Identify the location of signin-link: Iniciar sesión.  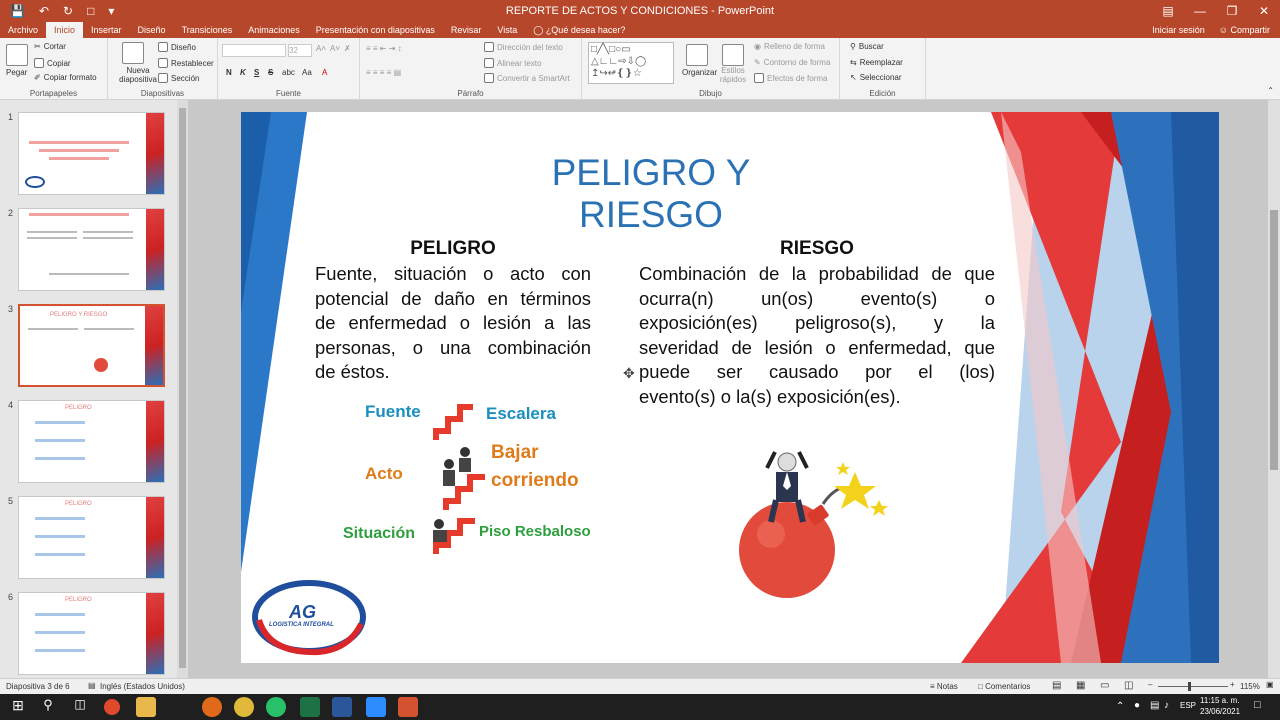
(1178, 30).